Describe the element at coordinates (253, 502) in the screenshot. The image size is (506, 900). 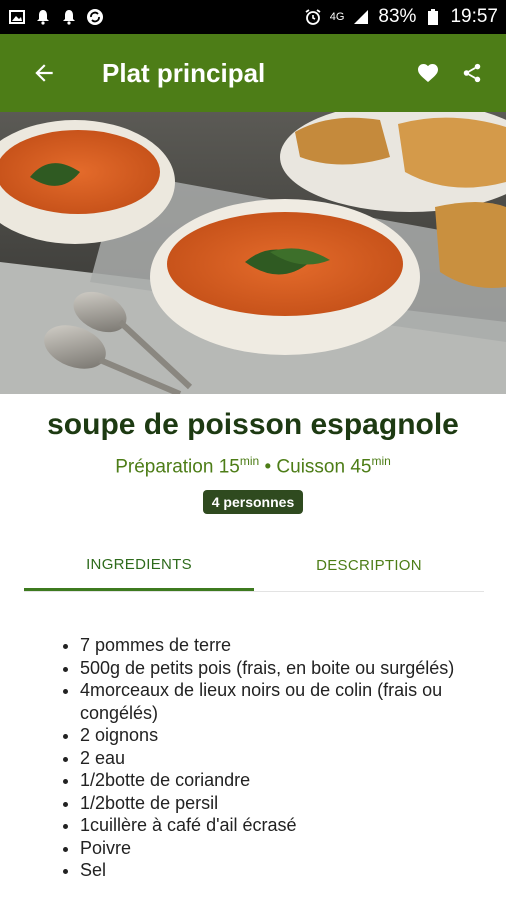
I see `servings-badge: 4 personnes` at that location.